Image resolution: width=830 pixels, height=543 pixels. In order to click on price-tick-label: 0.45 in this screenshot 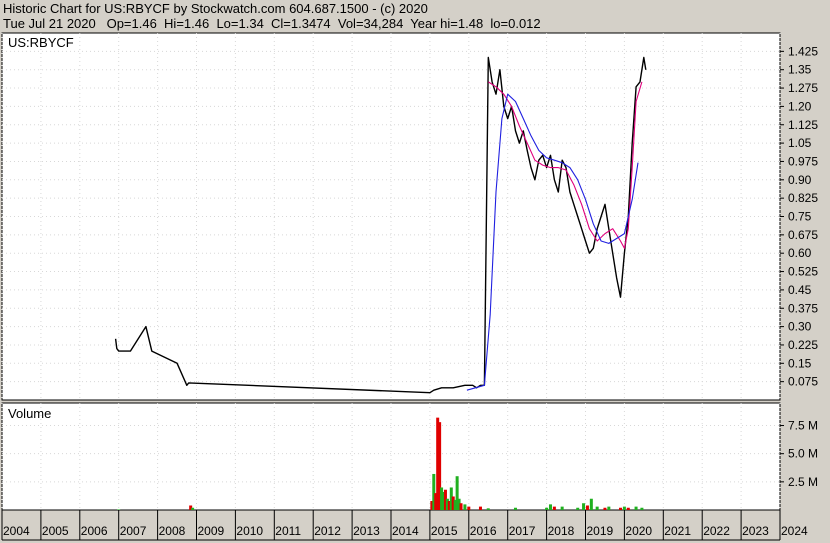, I will do `click(800, 290)`.